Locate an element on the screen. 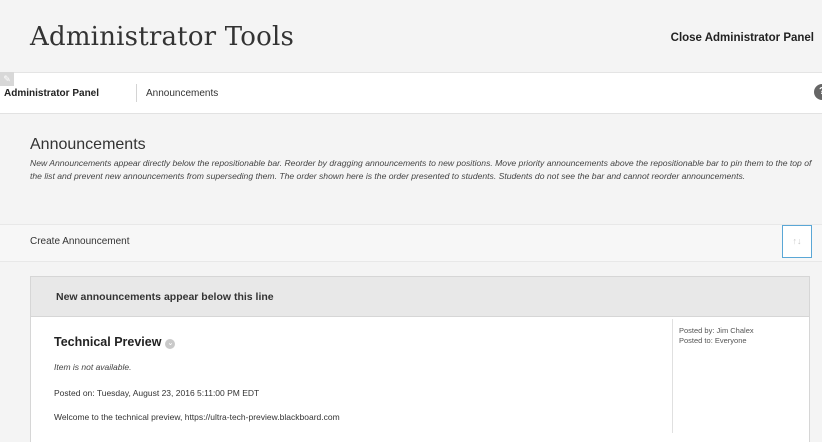 Image resolution: width=822 pixels, height=442 pixels. page-title: Administrator Tools is located at coordinates (162, 37).